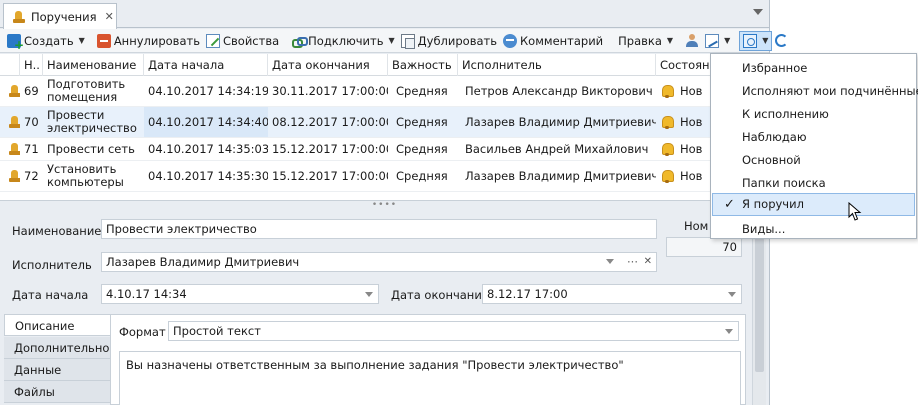  I want to click on sign-button: ▼, so click(717, 41).